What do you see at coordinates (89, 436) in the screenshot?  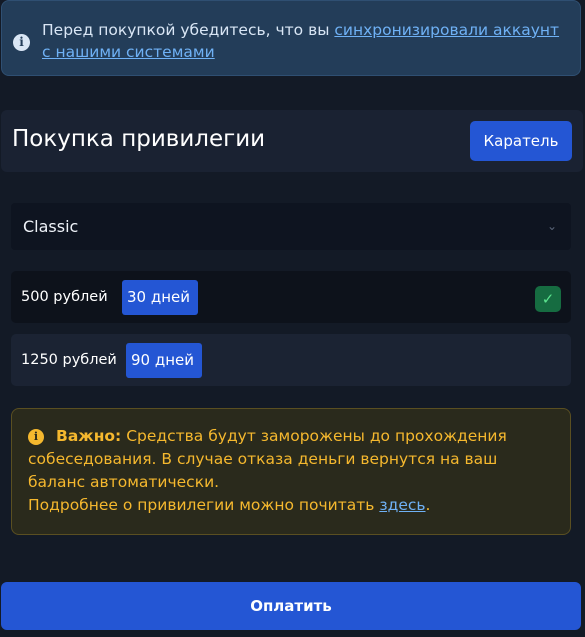 I see `warning-label: Важно:` at bounding box center [89, 436].